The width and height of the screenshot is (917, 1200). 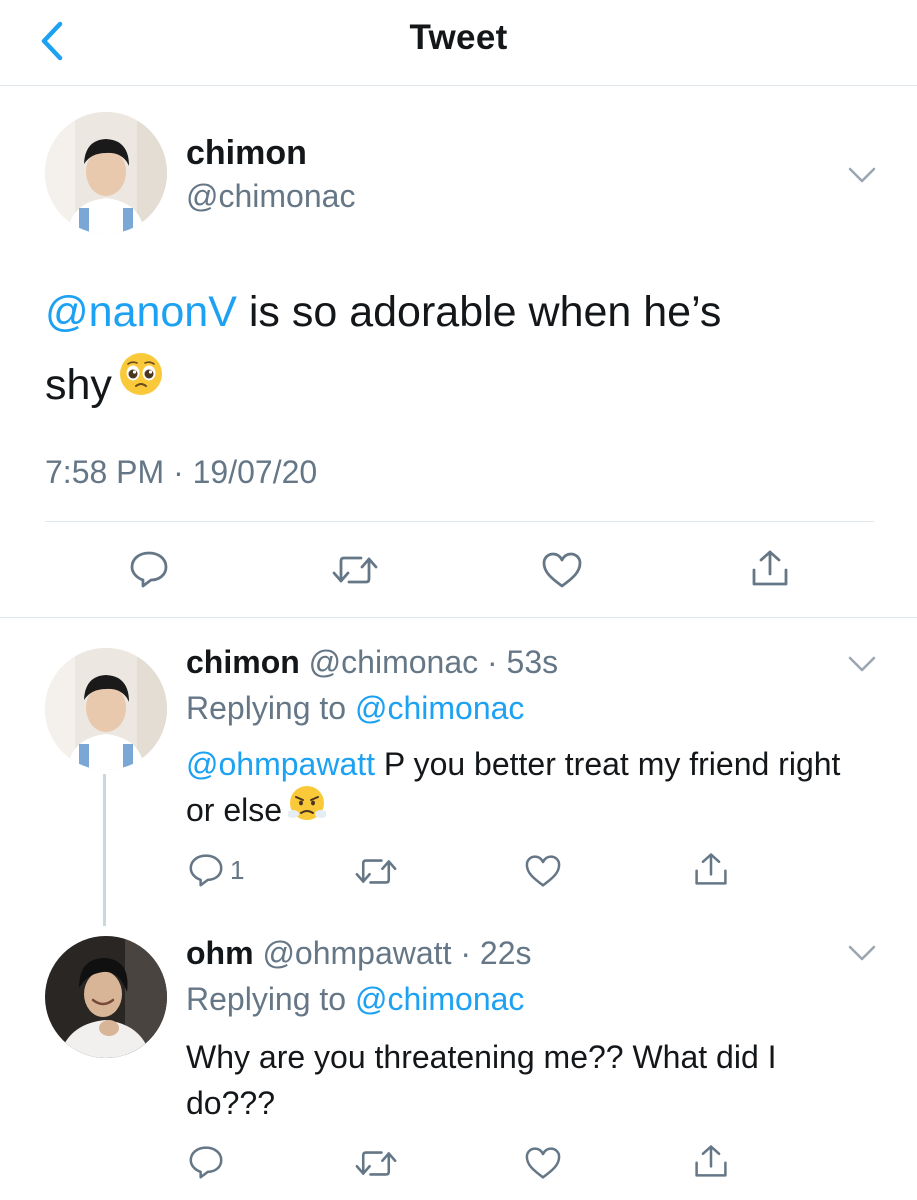 I want to click on author-name: chimon, so click(x=246, y=153).